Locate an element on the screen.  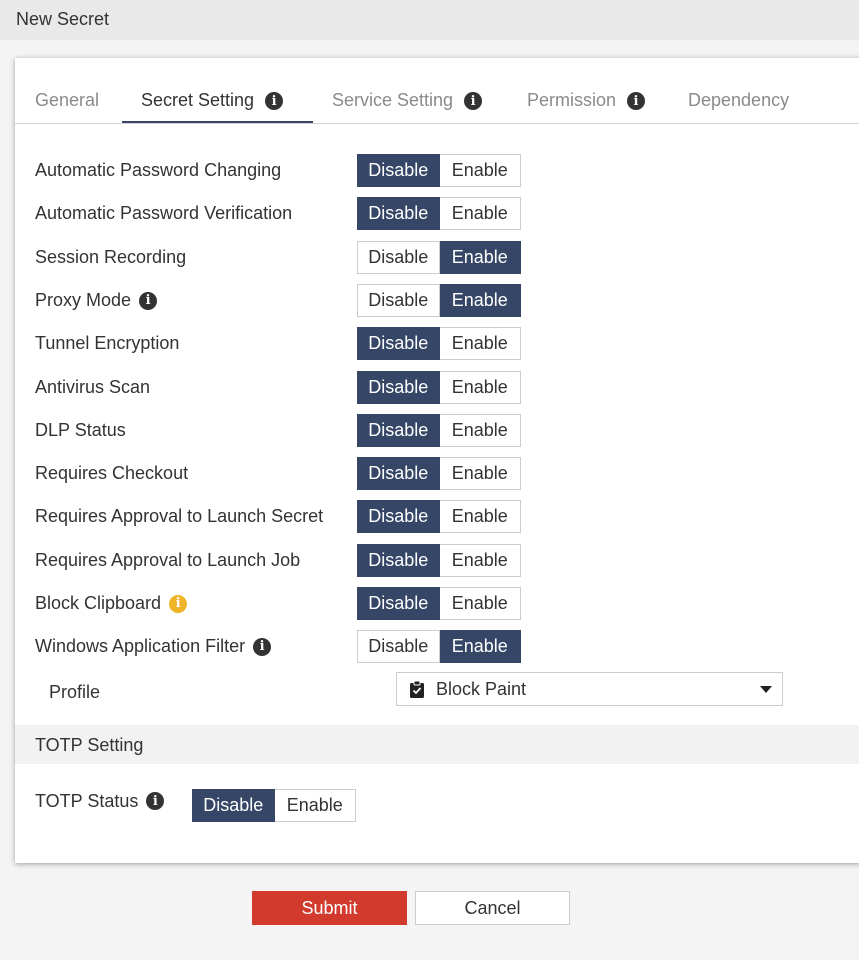
setting-label: Antivirus Scan is located at coordinates (92, 387).